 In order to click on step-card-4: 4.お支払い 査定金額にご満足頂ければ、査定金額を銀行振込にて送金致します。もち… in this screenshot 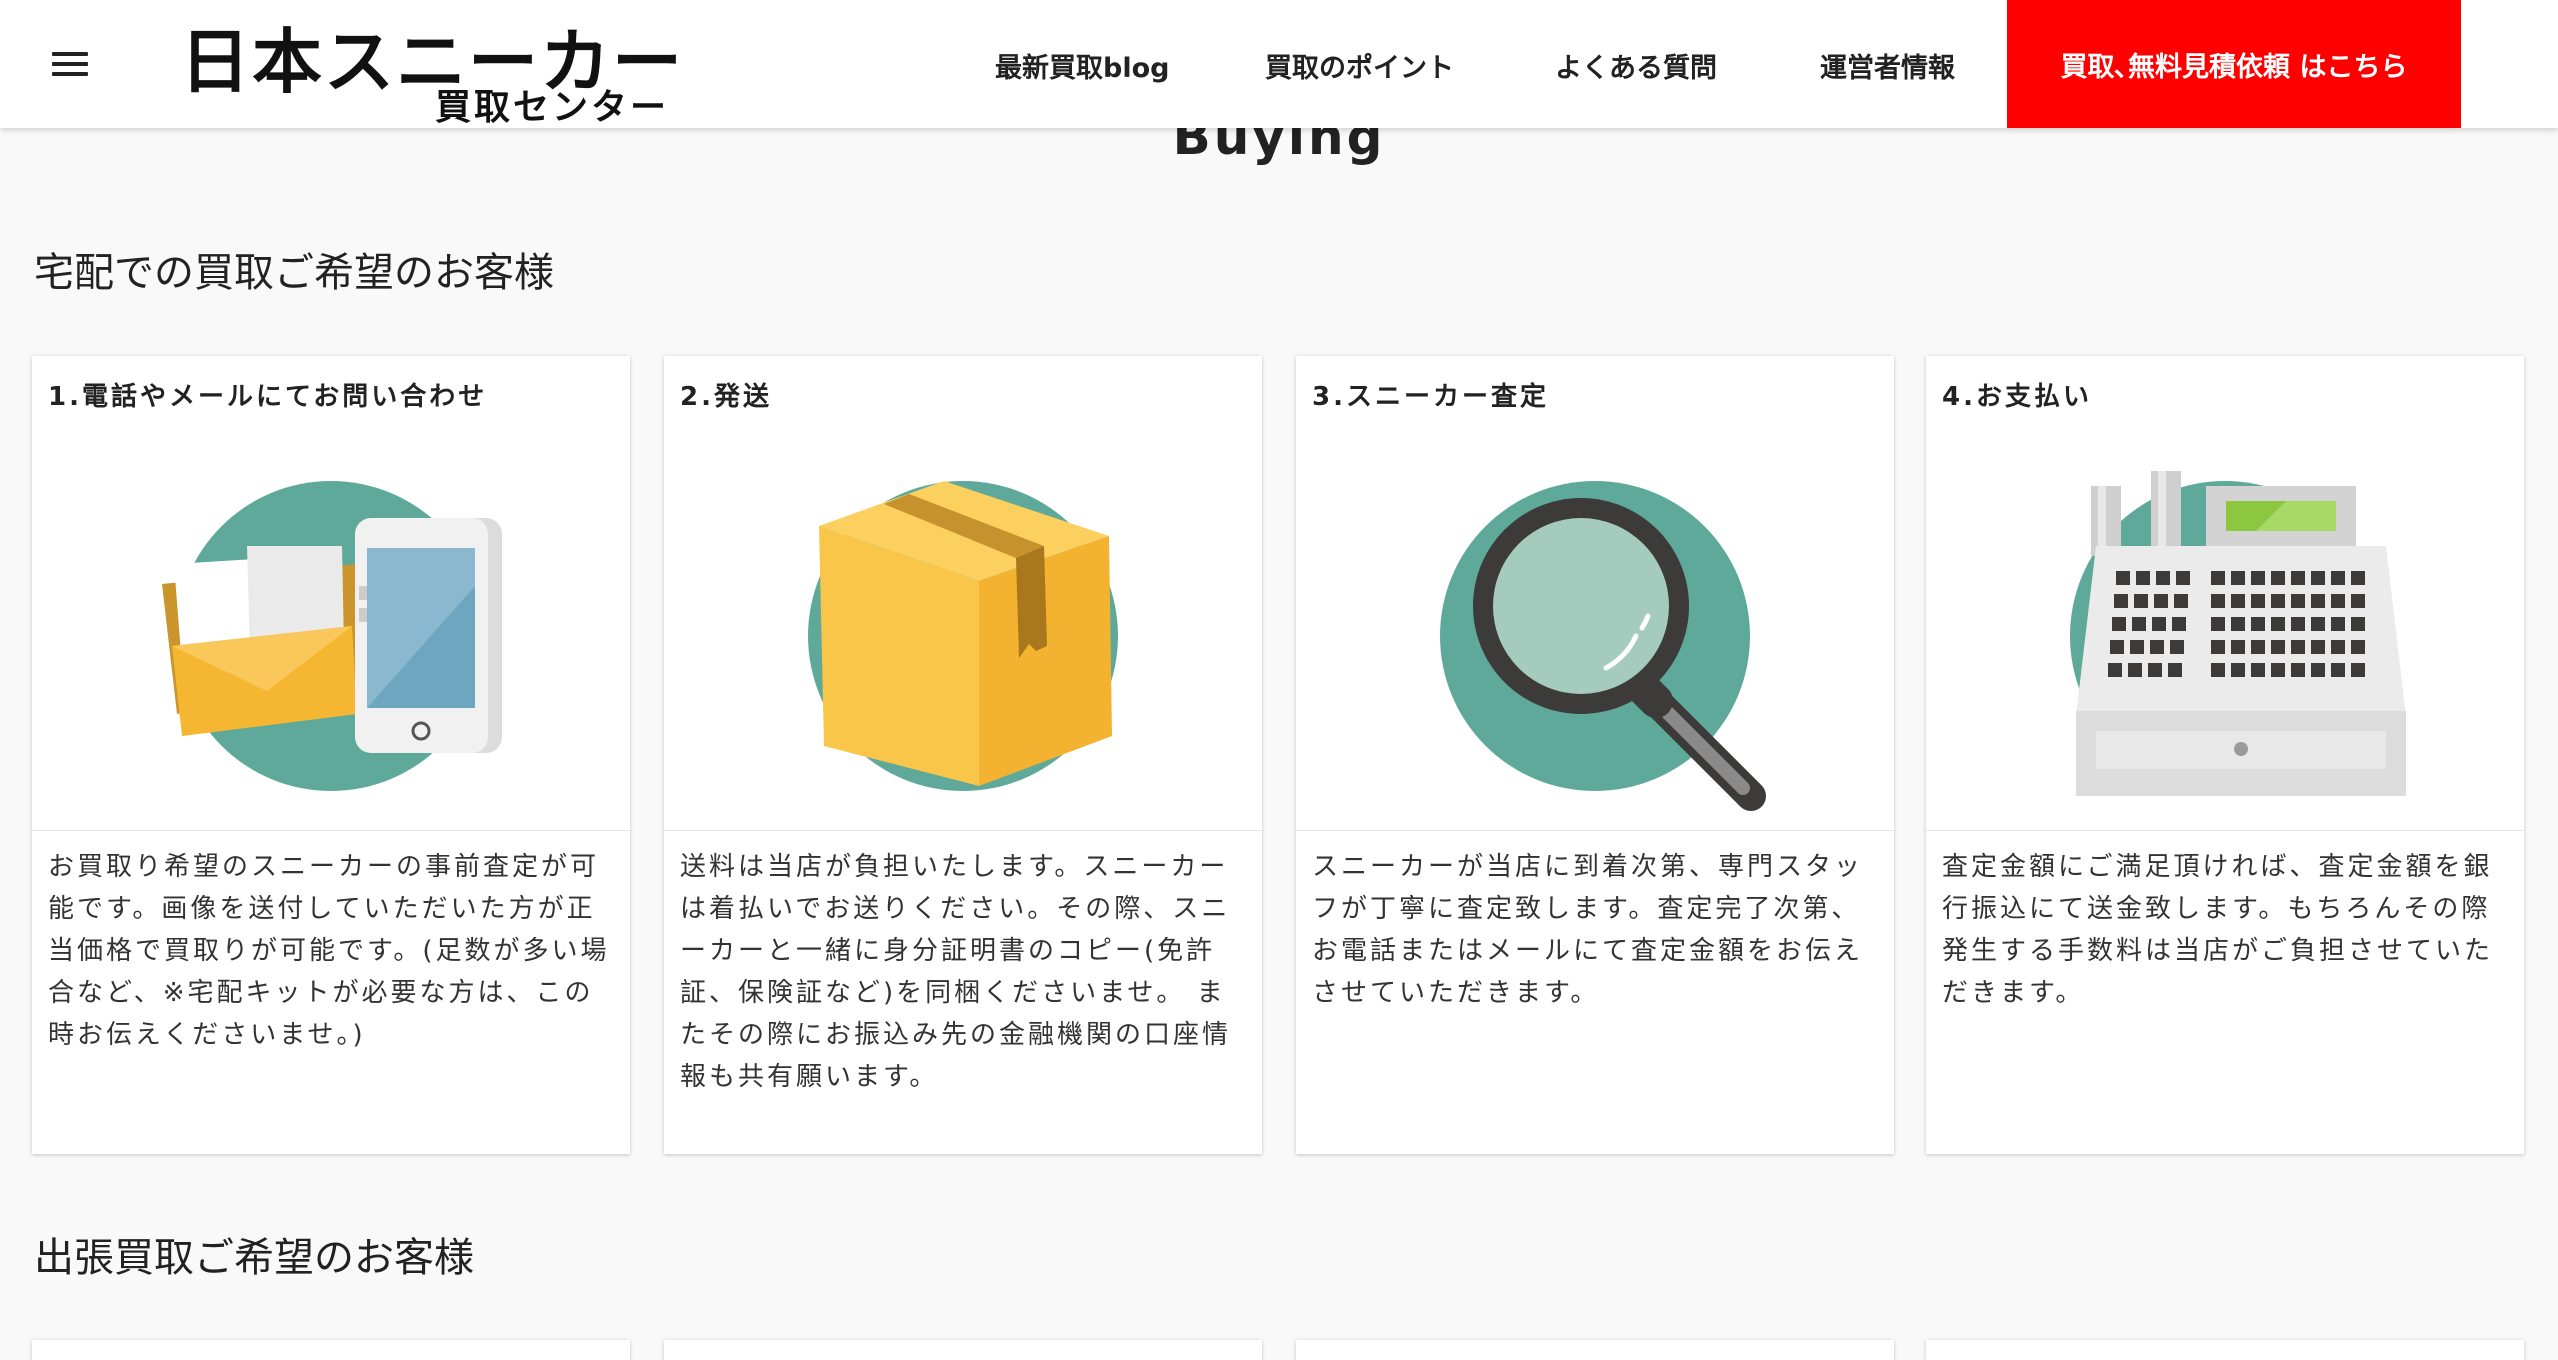, I will do `click(2225, 755)`.